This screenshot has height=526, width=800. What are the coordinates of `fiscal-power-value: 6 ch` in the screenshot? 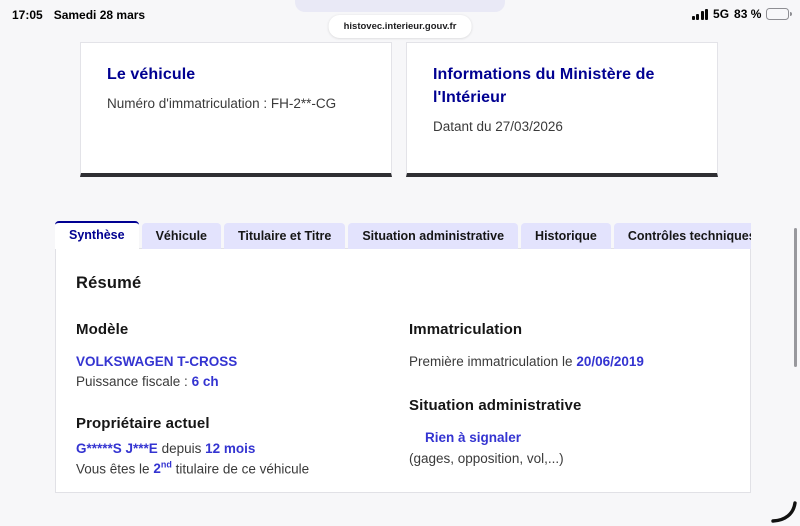 It's located at (205, 382).